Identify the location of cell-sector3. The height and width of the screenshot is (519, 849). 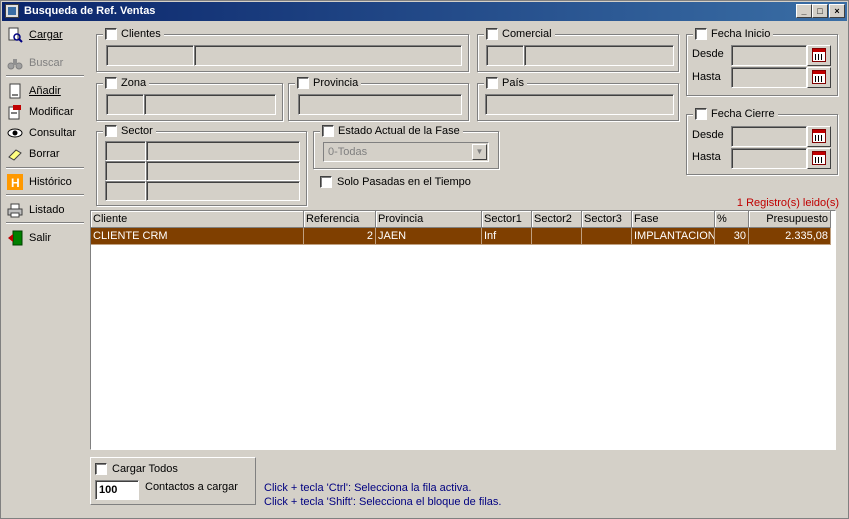
(607, 236).